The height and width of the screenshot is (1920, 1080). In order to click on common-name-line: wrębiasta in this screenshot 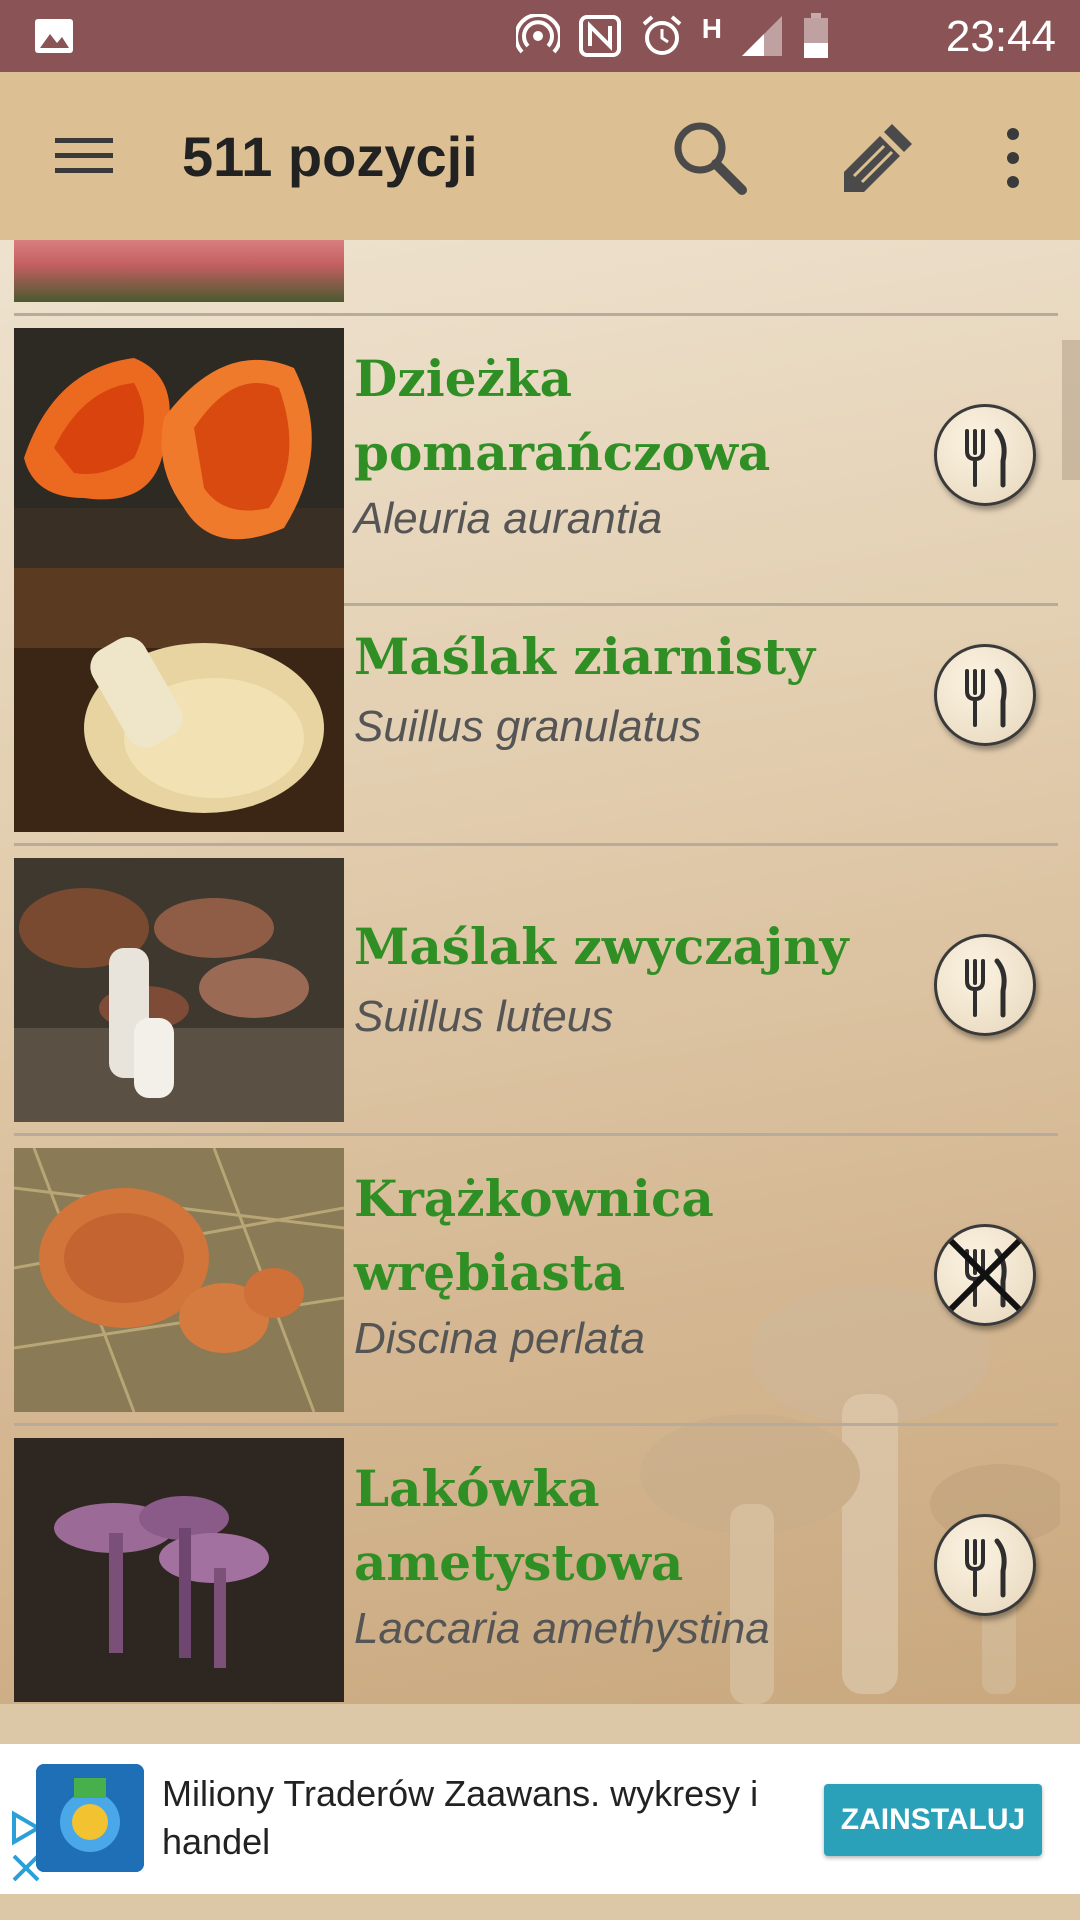, I will do `click(490, 1272)`.